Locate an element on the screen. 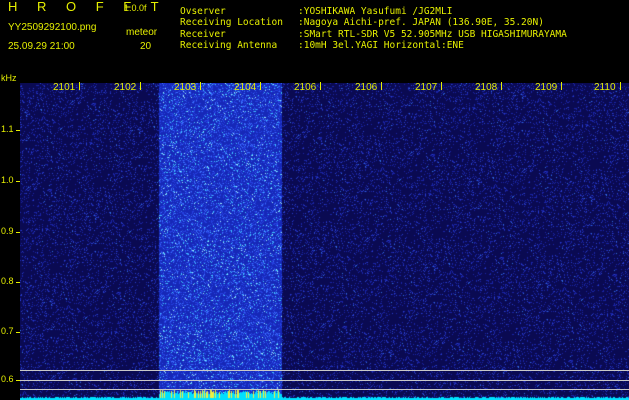  antenna-label: Receiving Antenna is located at coordinates (229, 45).